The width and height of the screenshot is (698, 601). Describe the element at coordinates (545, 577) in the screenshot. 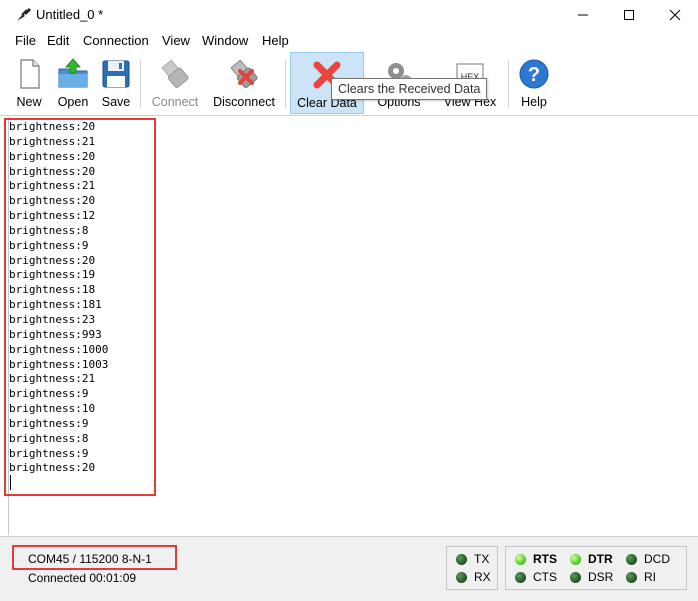

I see `cts-label: CTS` at that location.